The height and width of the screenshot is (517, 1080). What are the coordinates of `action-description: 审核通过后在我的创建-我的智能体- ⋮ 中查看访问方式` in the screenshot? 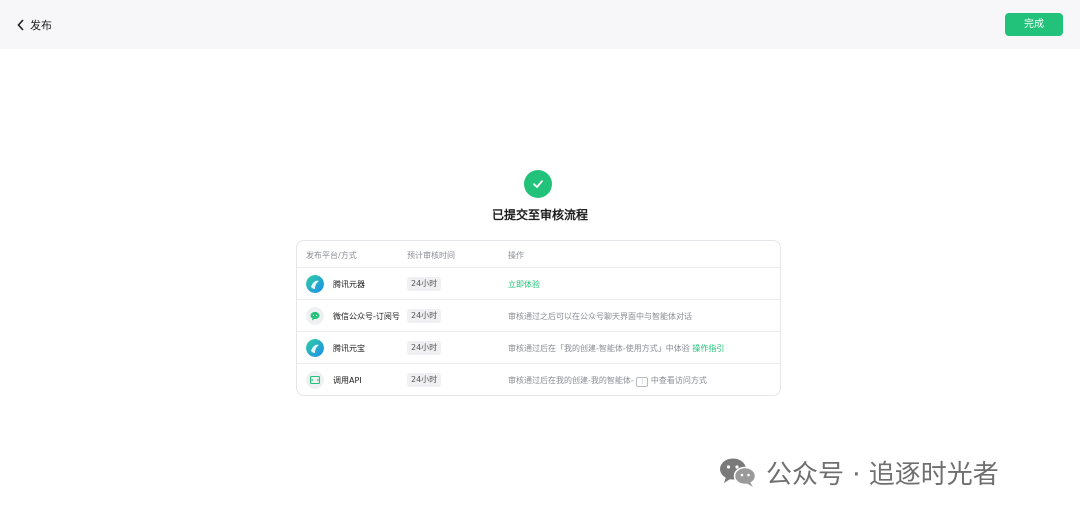 It's located at (607, 381).